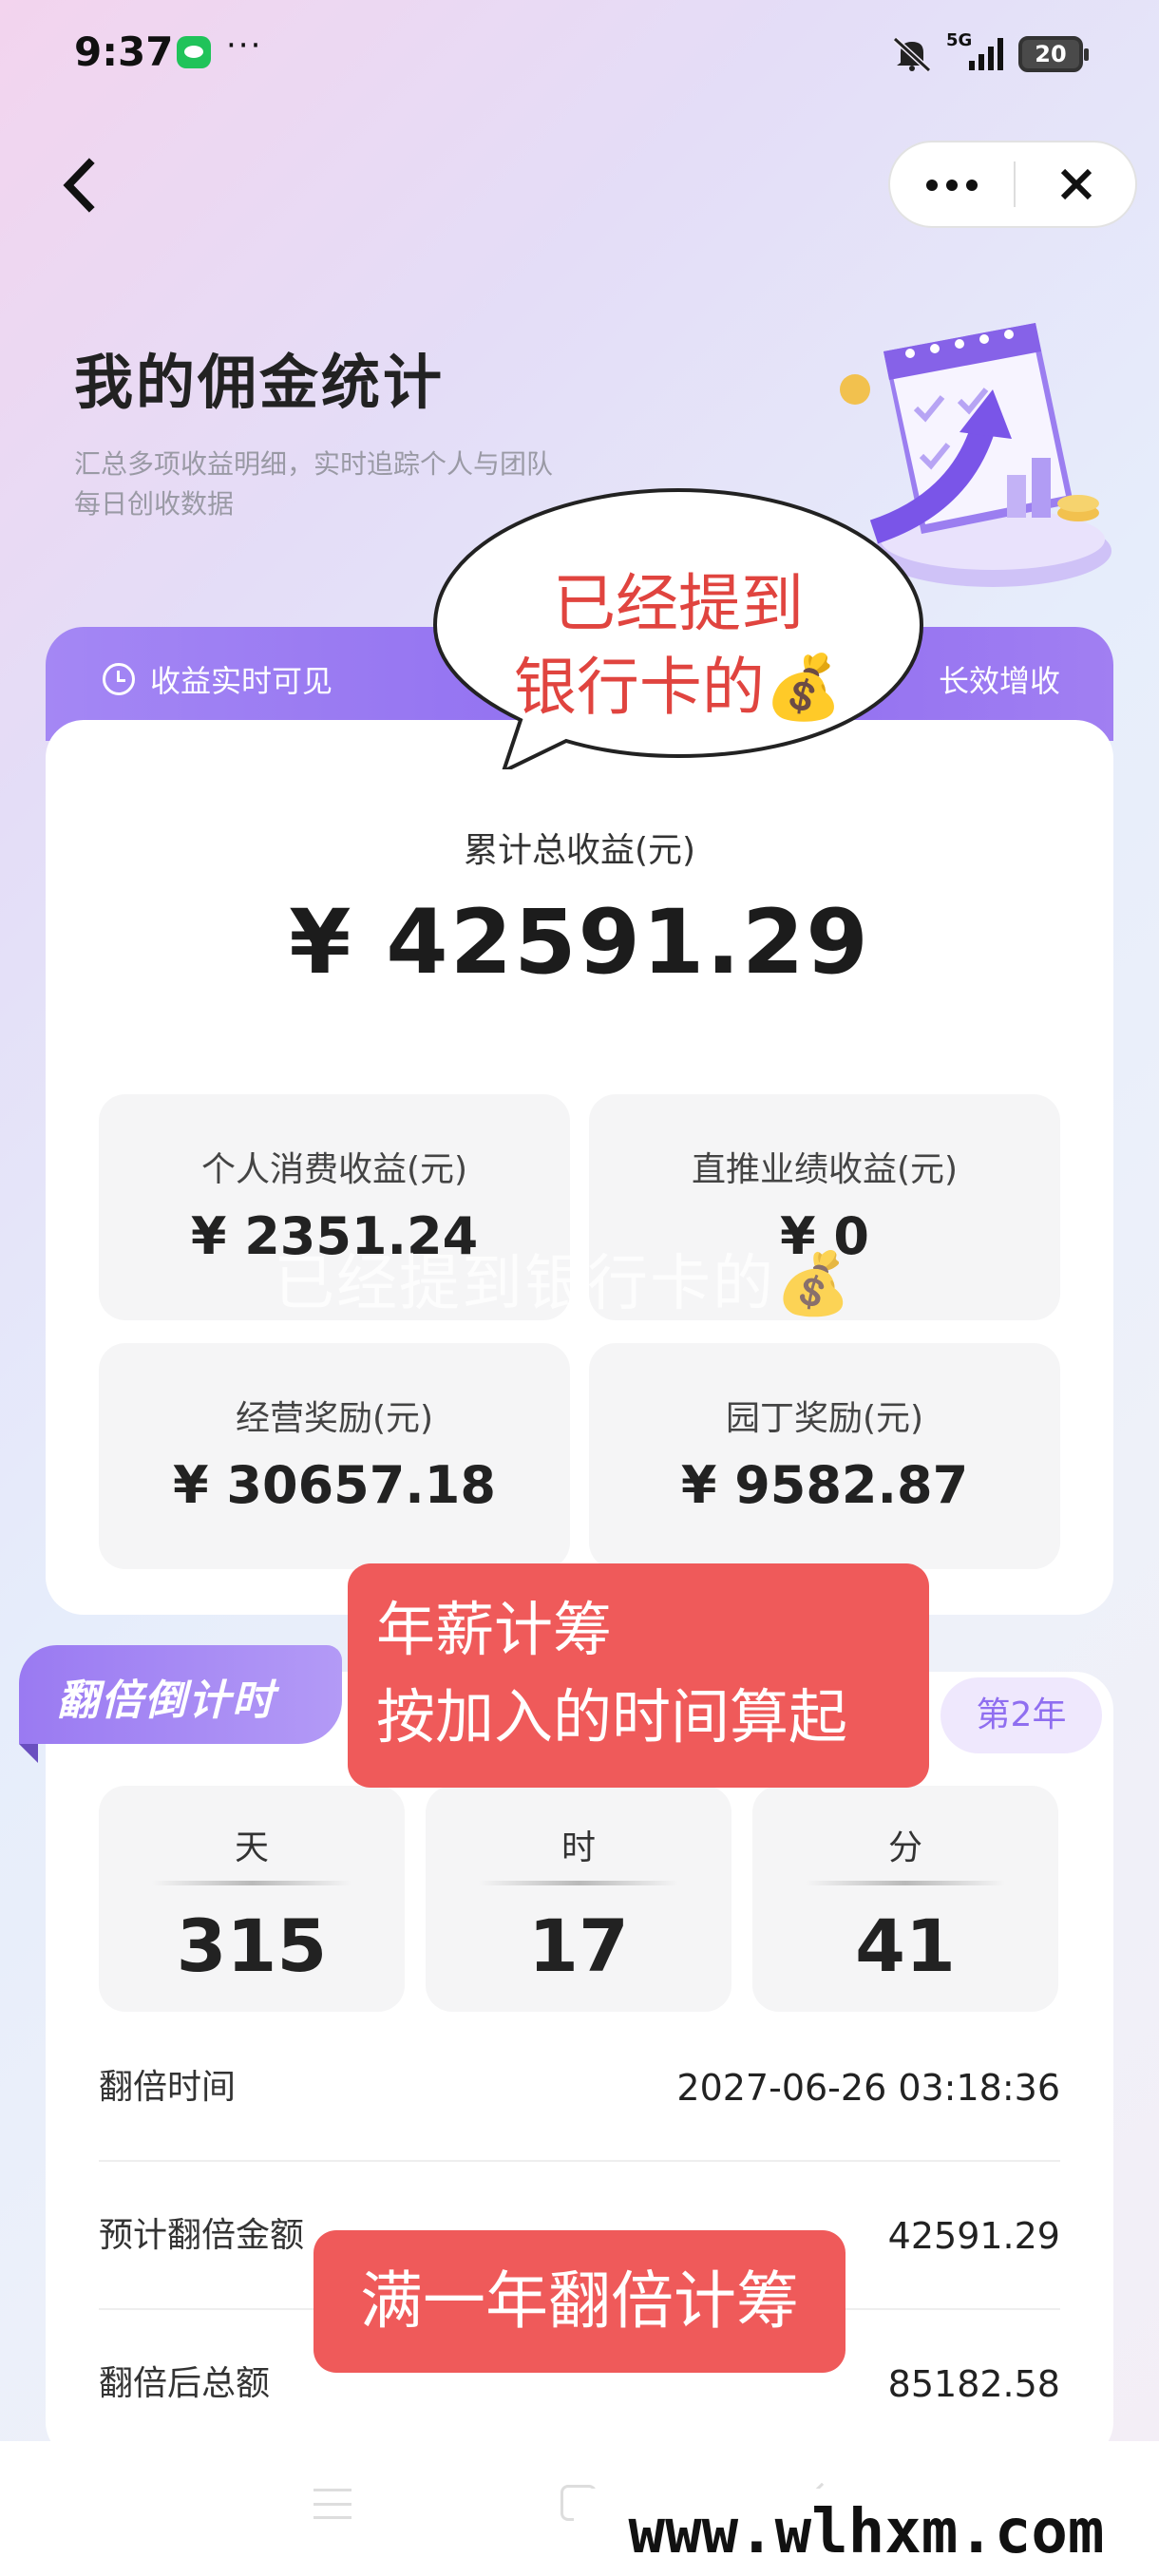 The width and height of the screenshot is (1159, 2576). I want to click on mute-bell-icon, so click(912, 54).